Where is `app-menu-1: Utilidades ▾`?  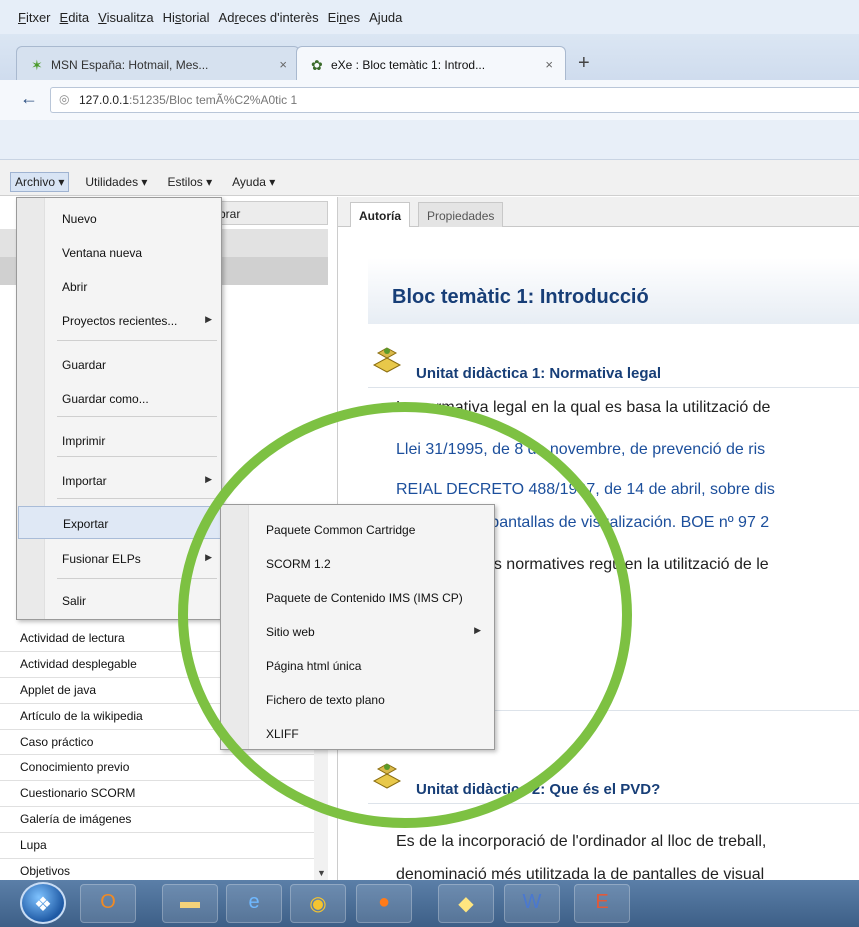
app-menu-1: Utilidades ▾ is located at coordinates (116, 182).